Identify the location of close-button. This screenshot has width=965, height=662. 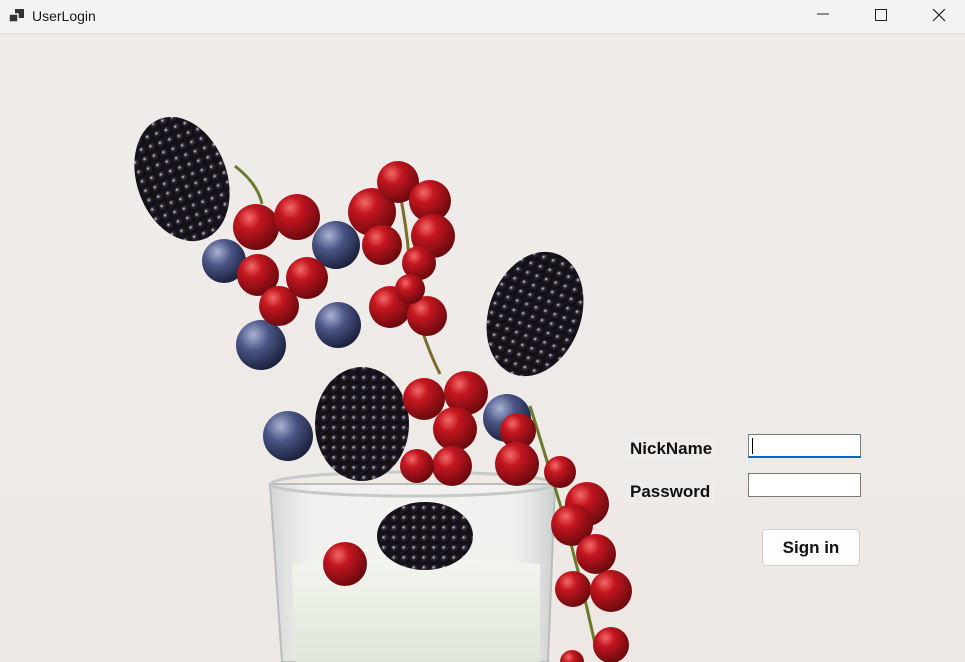
(937, 16).